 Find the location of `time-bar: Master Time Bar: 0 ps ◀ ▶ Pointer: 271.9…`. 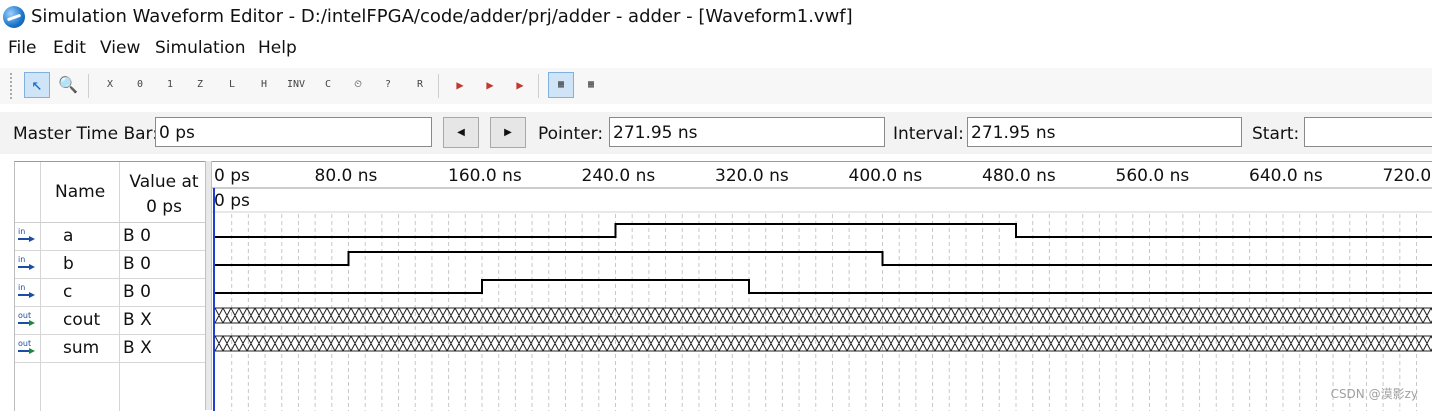

time-bar: Master Time Bar: 0 ps ◀ ▶ Pointer: 271.9… is located at coordinates (716, 133).